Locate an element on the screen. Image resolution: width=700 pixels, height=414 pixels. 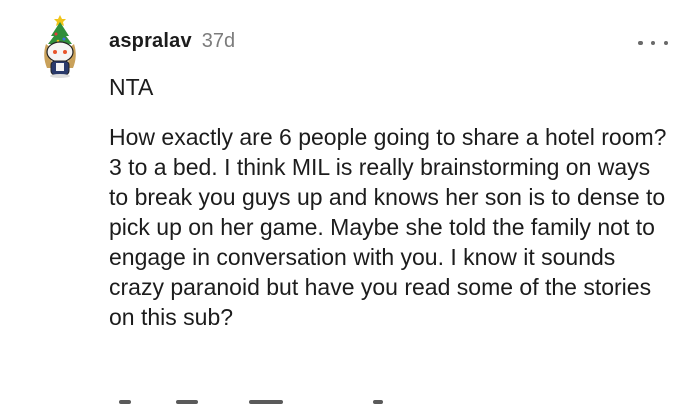
reply-icon is located at coordinates (266, 402).